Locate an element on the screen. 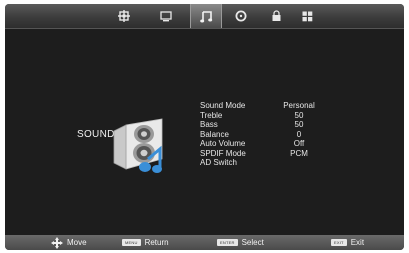 The image size is (409, 253). grid-icon is located at coordinates (307, 16).